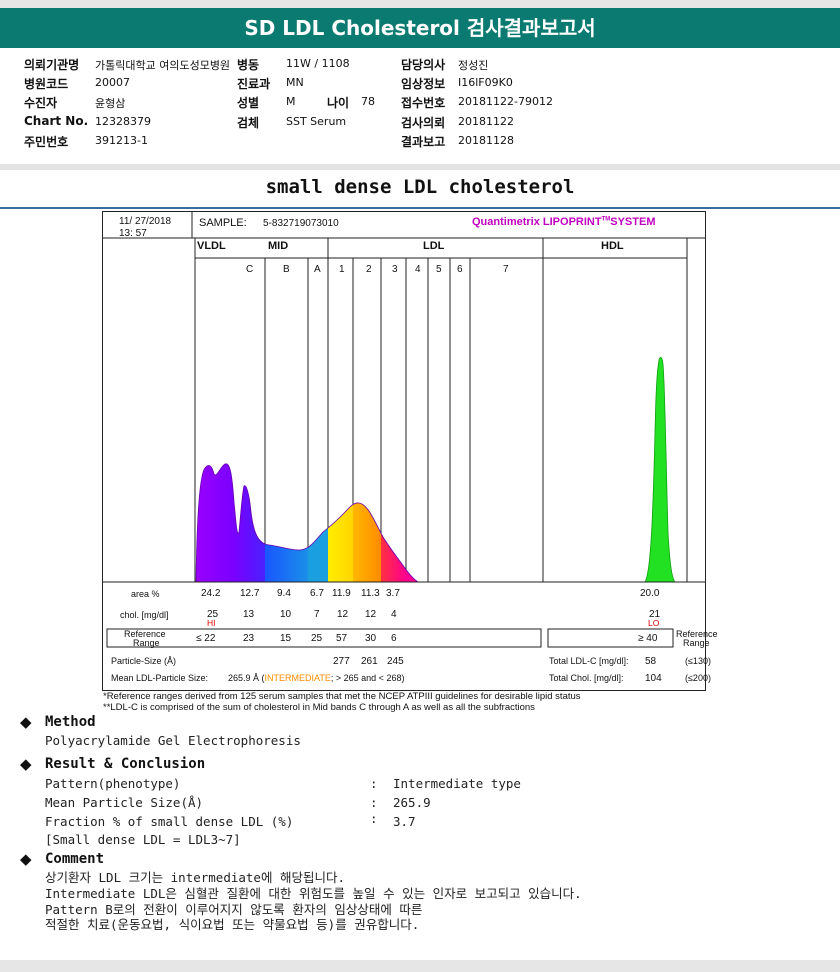 The image size is (840, 972). Describe the element at coordinates (286, 614) in the screenshot. I see `chol-value: 10` at that location.